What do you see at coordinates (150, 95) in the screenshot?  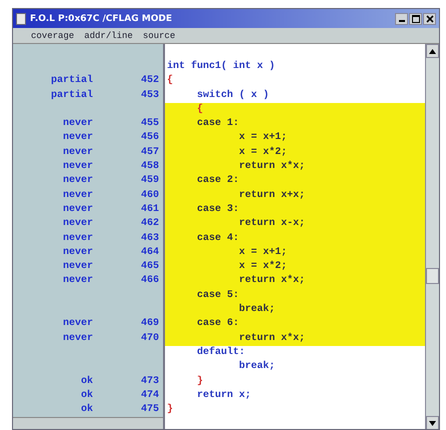 I see `line-number: 453` at bounding box center [150, 95].